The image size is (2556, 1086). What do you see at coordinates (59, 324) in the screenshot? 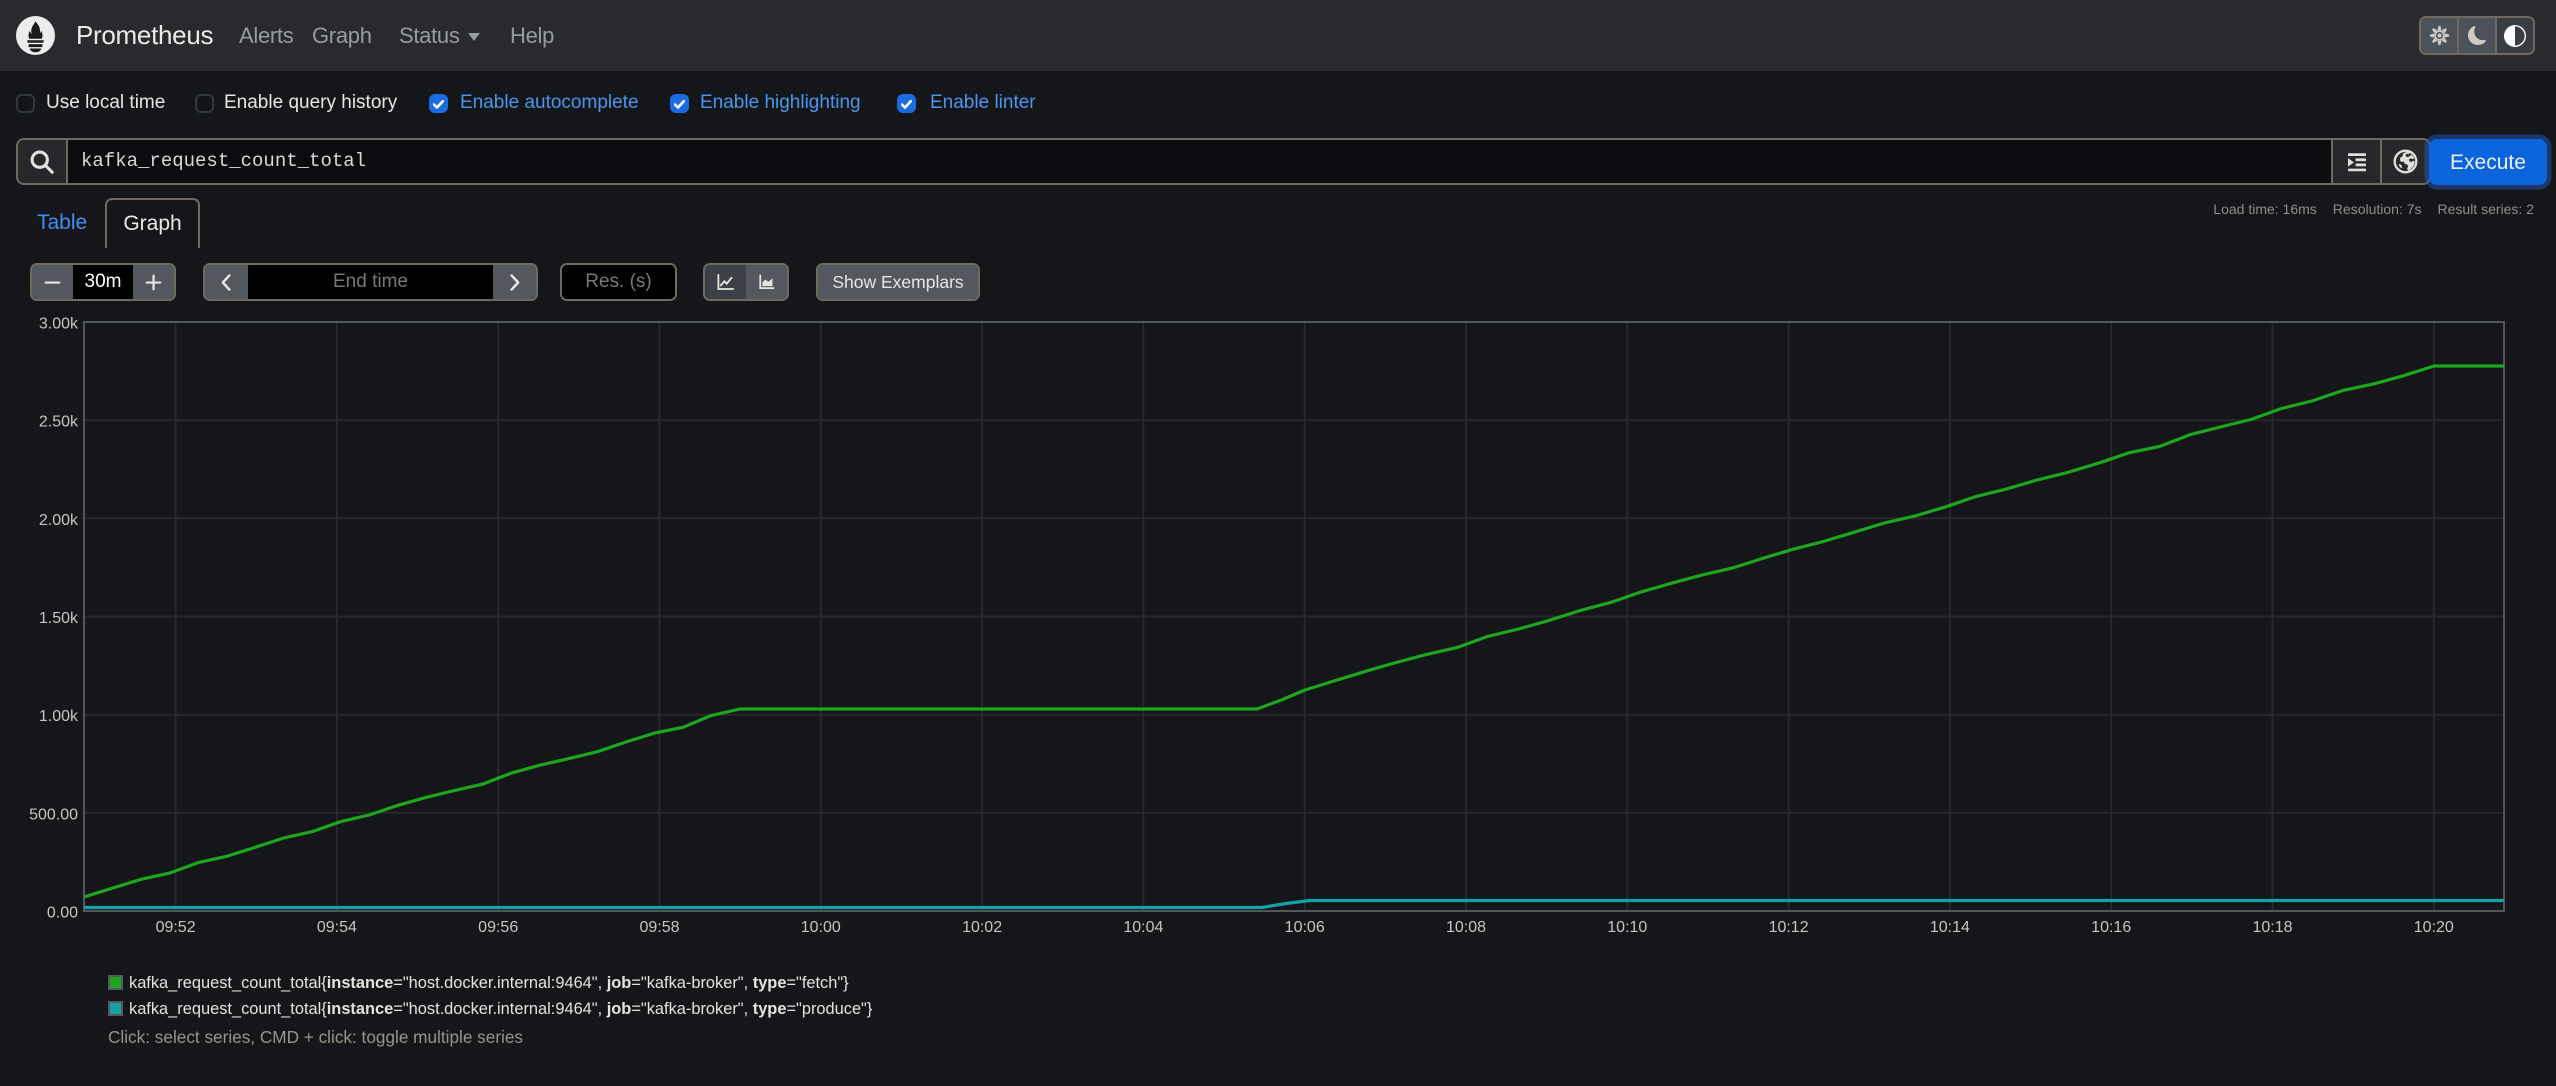
I see `svg-text: 3.00k` at bounding box center [59, 324].